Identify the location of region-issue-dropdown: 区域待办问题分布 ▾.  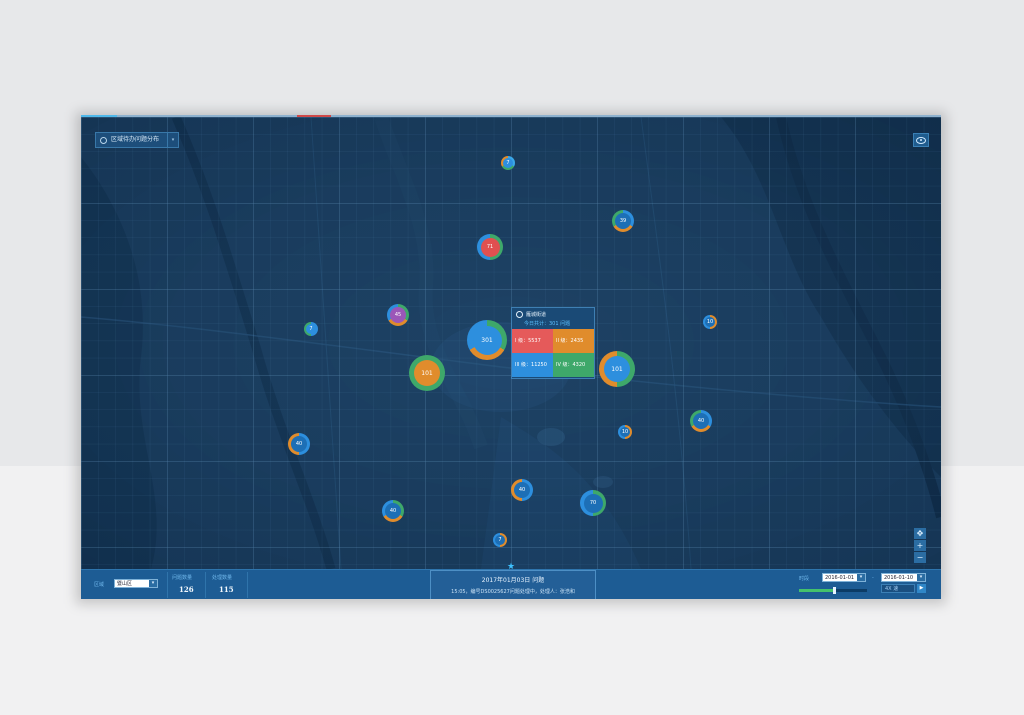
(137, 140).